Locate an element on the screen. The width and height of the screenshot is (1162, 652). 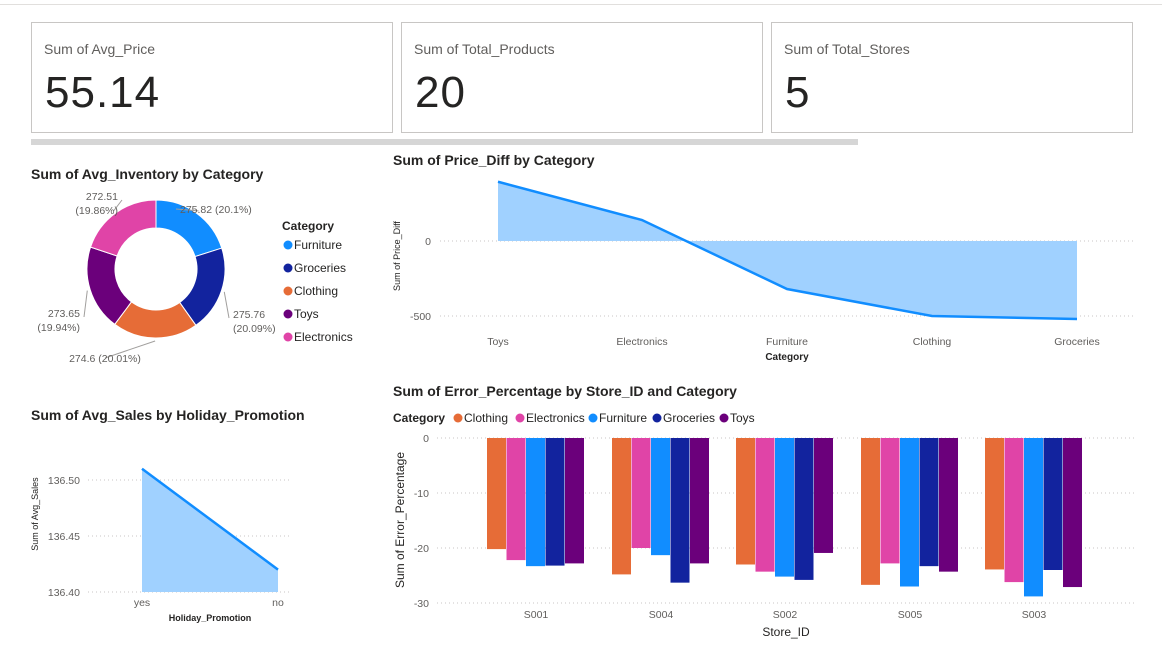
avgsales-xtick: yes is located at coordinates (142, 603).